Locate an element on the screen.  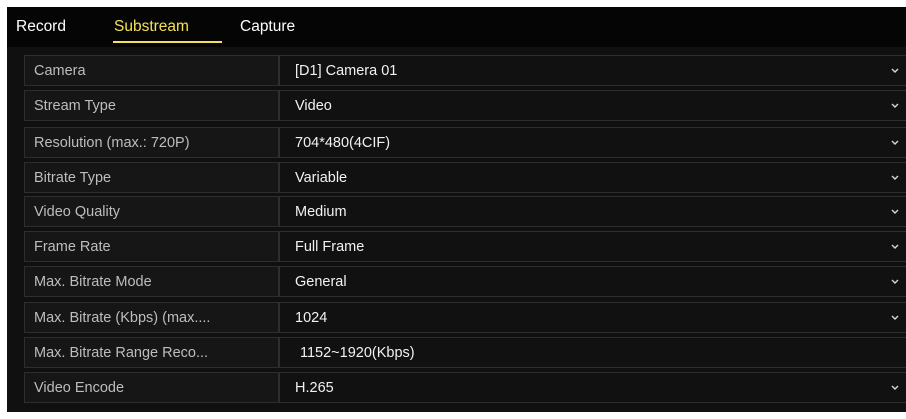
setting-label-cell: Resolution (max.: 720P) is located at coordinates (151, 142).